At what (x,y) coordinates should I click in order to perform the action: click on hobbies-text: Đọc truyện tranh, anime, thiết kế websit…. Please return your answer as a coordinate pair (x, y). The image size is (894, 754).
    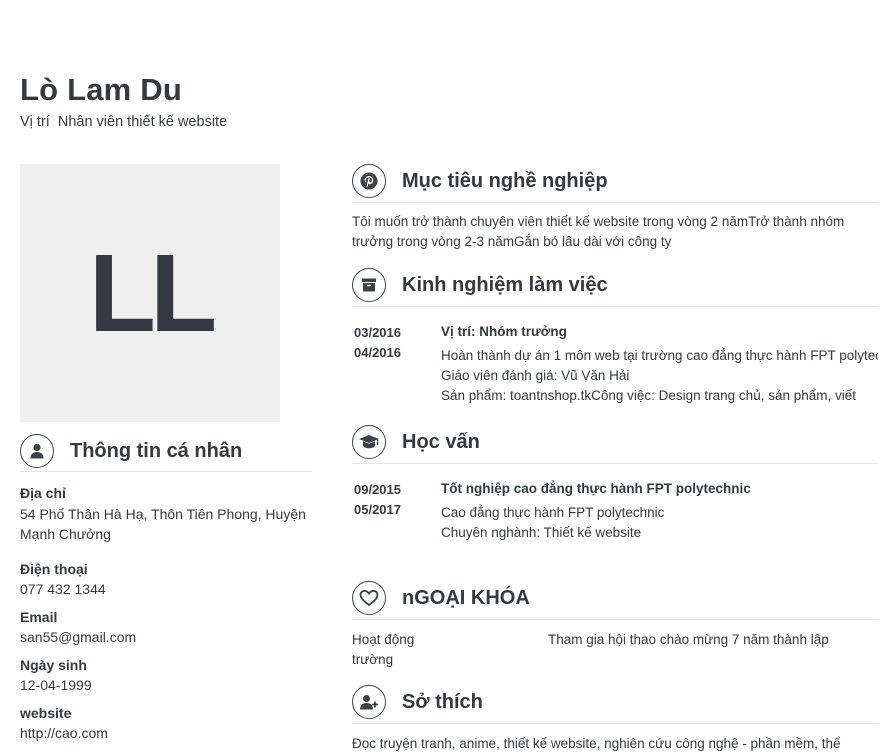
    Looking at the image, I should click on (596, 743).